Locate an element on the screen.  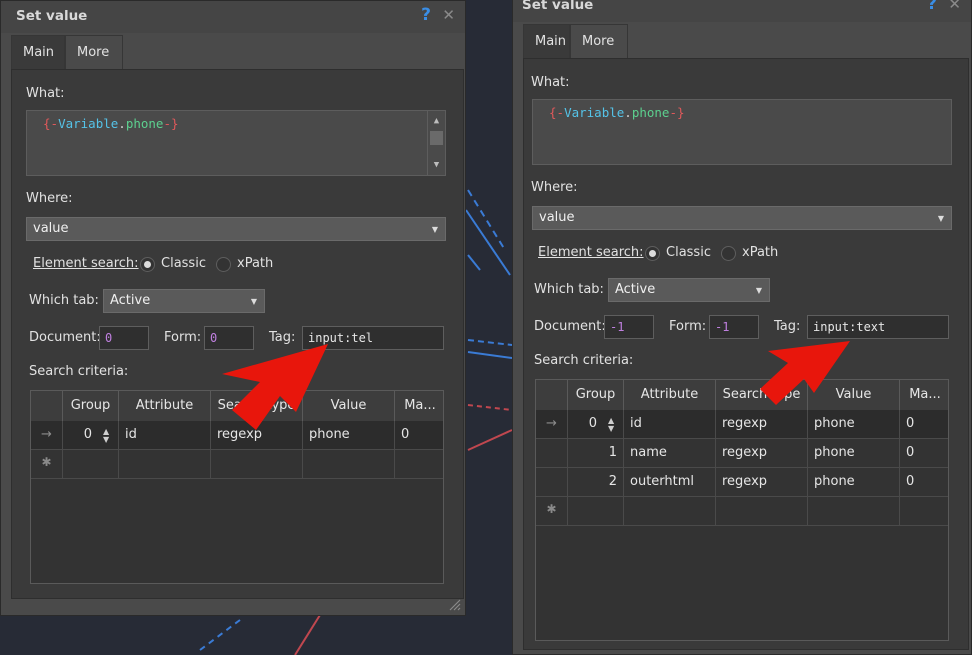
classic-label: Classic is located at coordinates (183, 263).